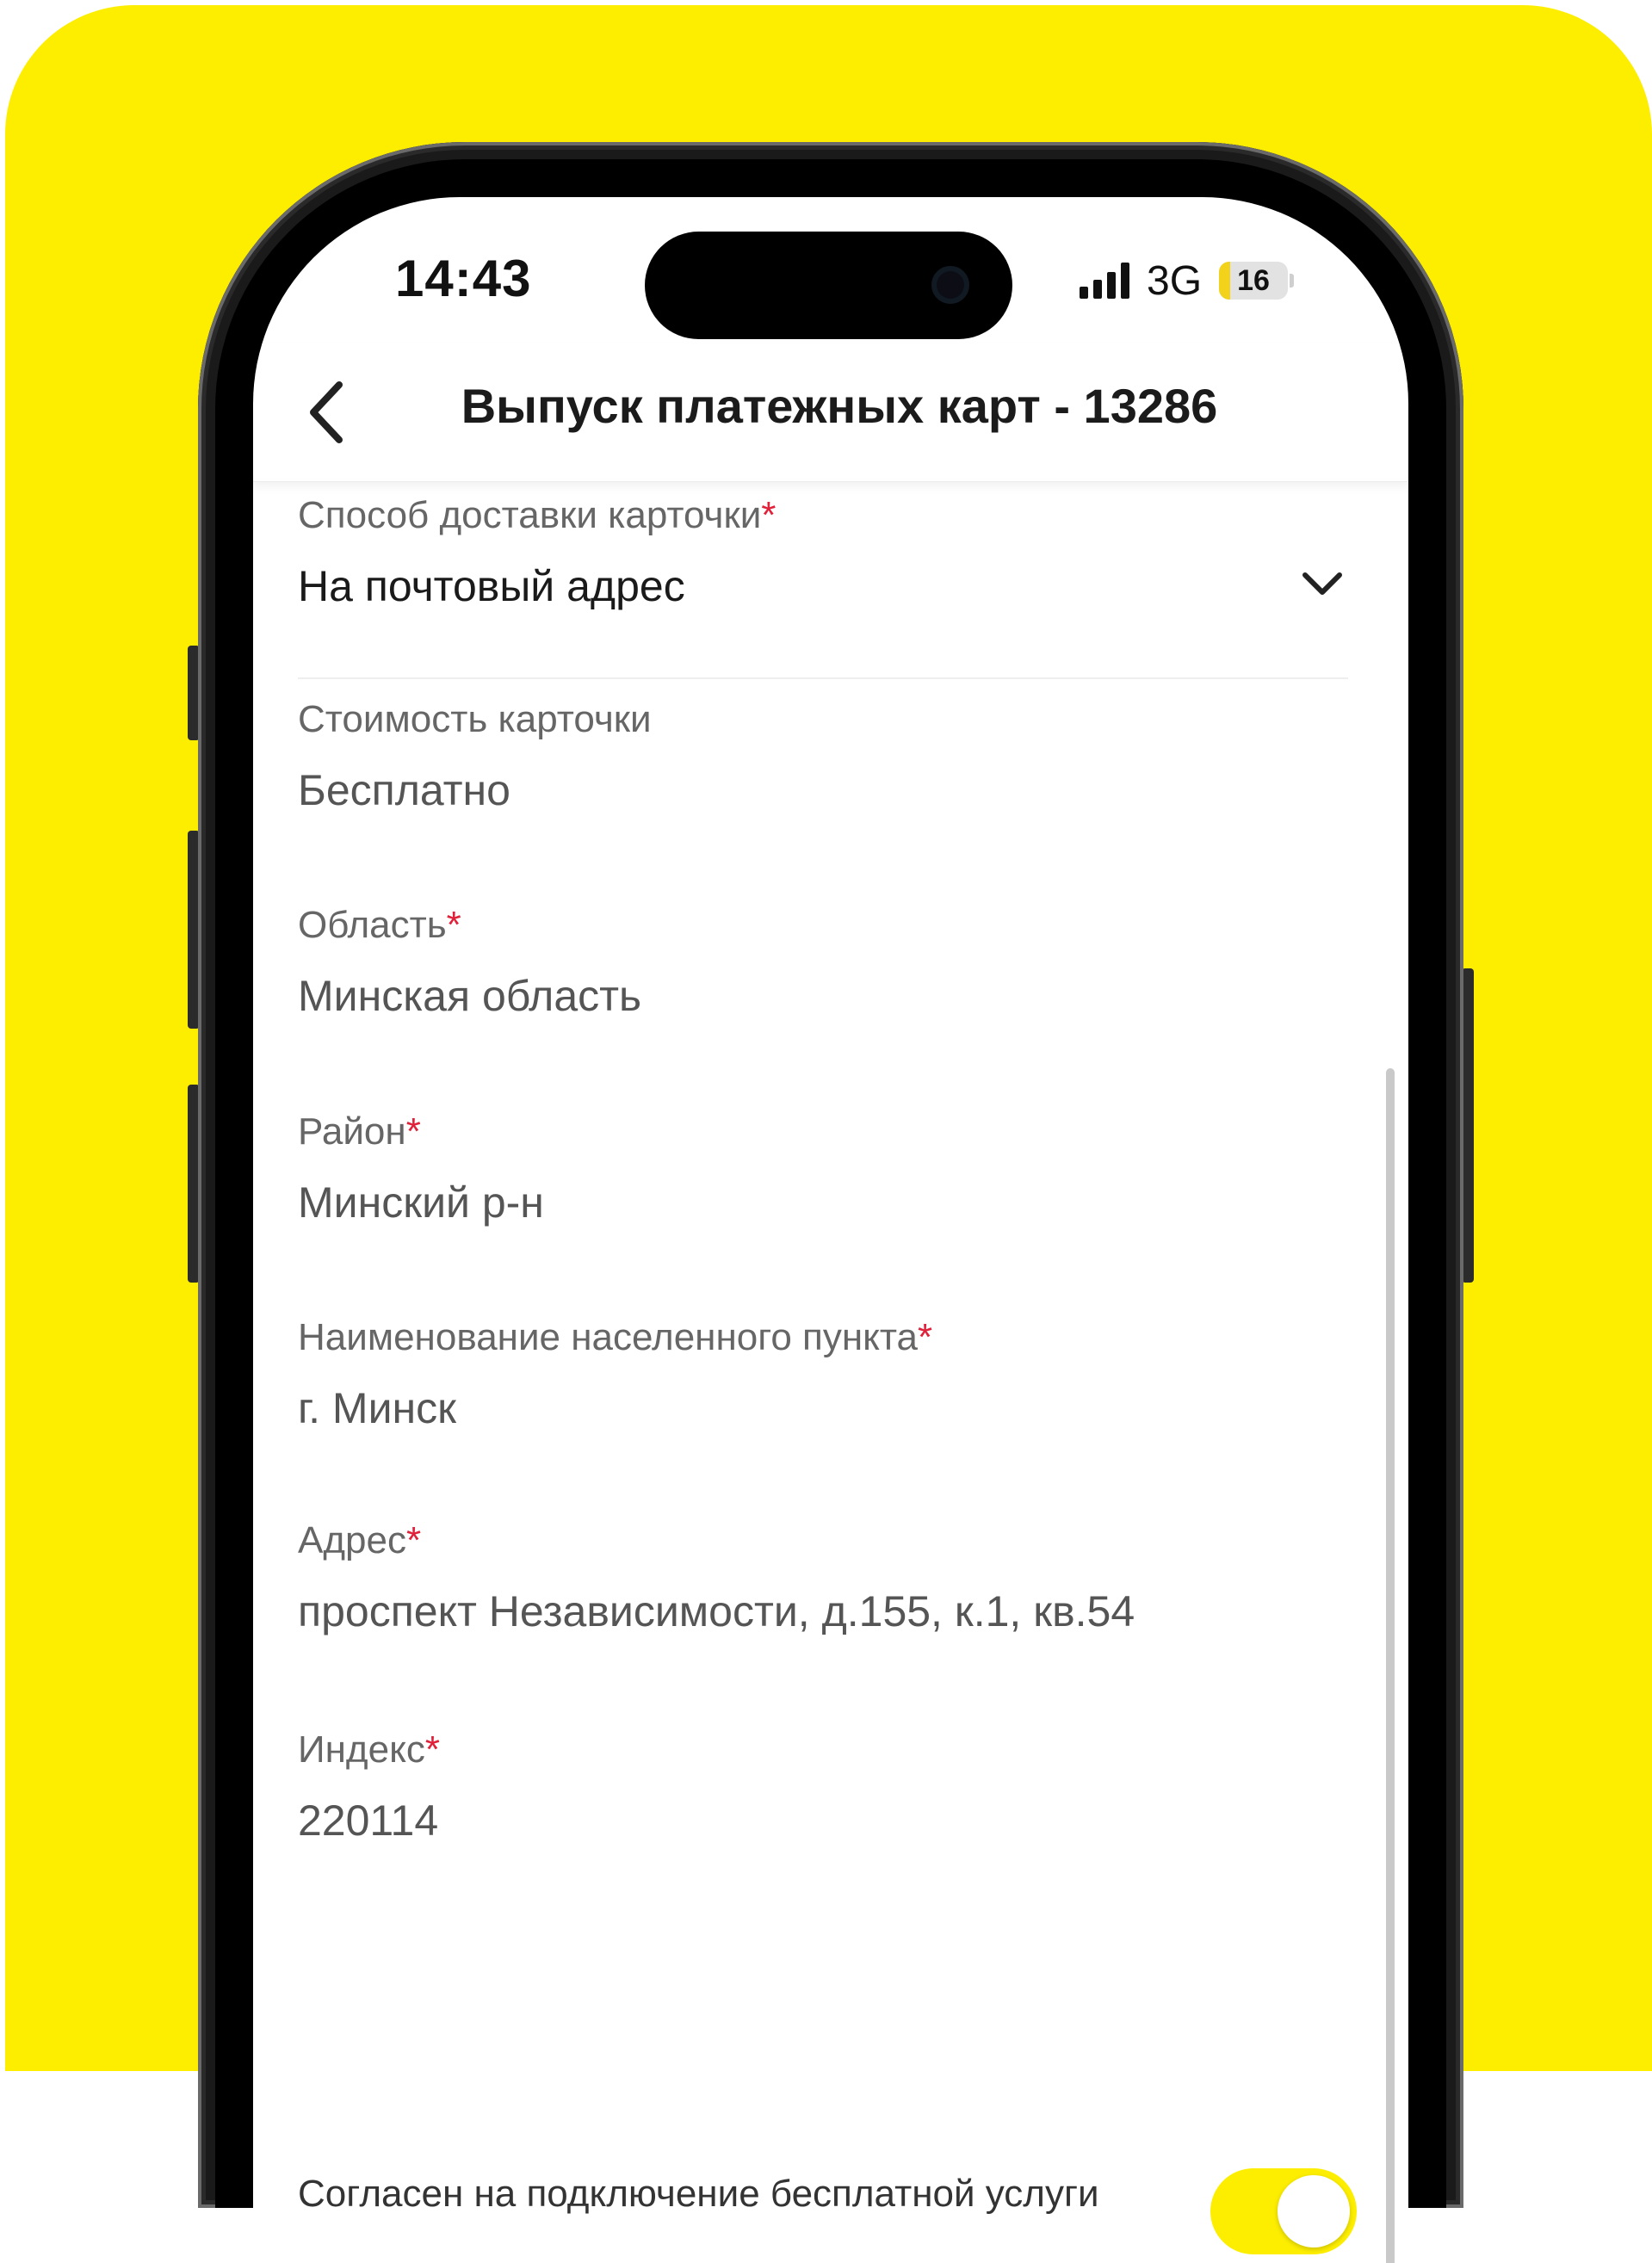 Image resolution: width=1652 pixels, height=2263 pixels. I want to click on delivery-label: Способ доставки карточки, so click(530, 515).